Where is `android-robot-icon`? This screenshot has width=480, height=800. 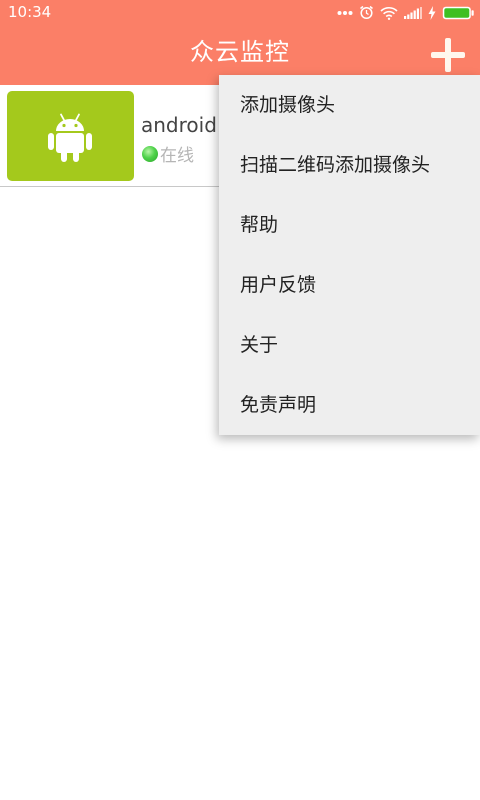
android-robot-icon is located at coordinates (70, 137).